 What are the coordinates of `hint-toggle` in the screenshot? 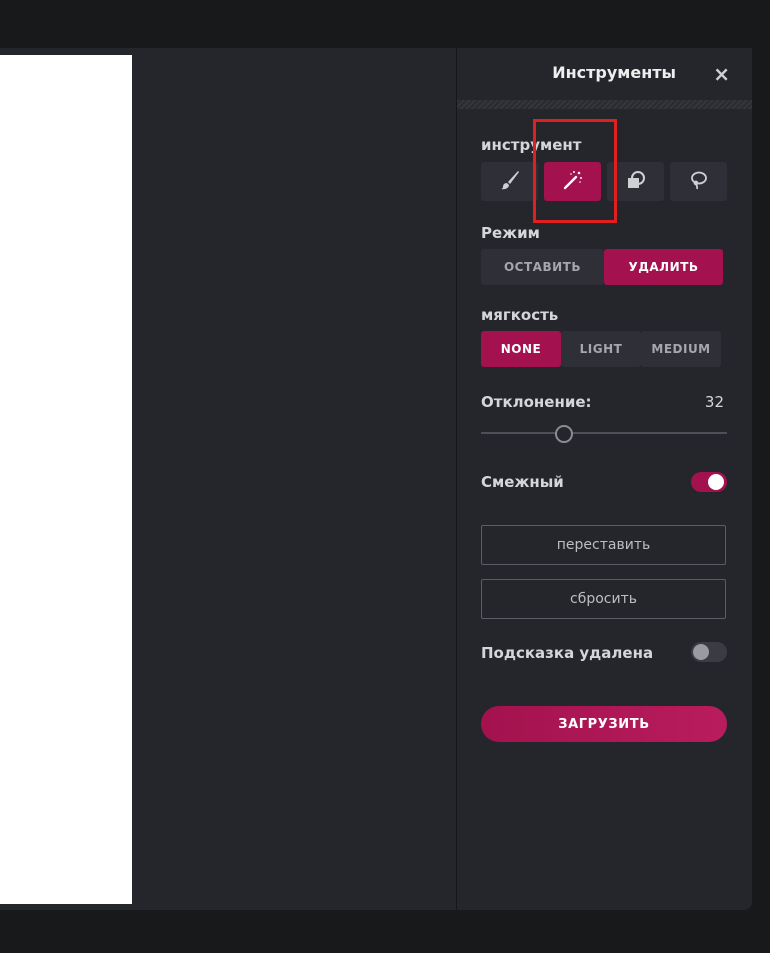 It's located at (709, 652).